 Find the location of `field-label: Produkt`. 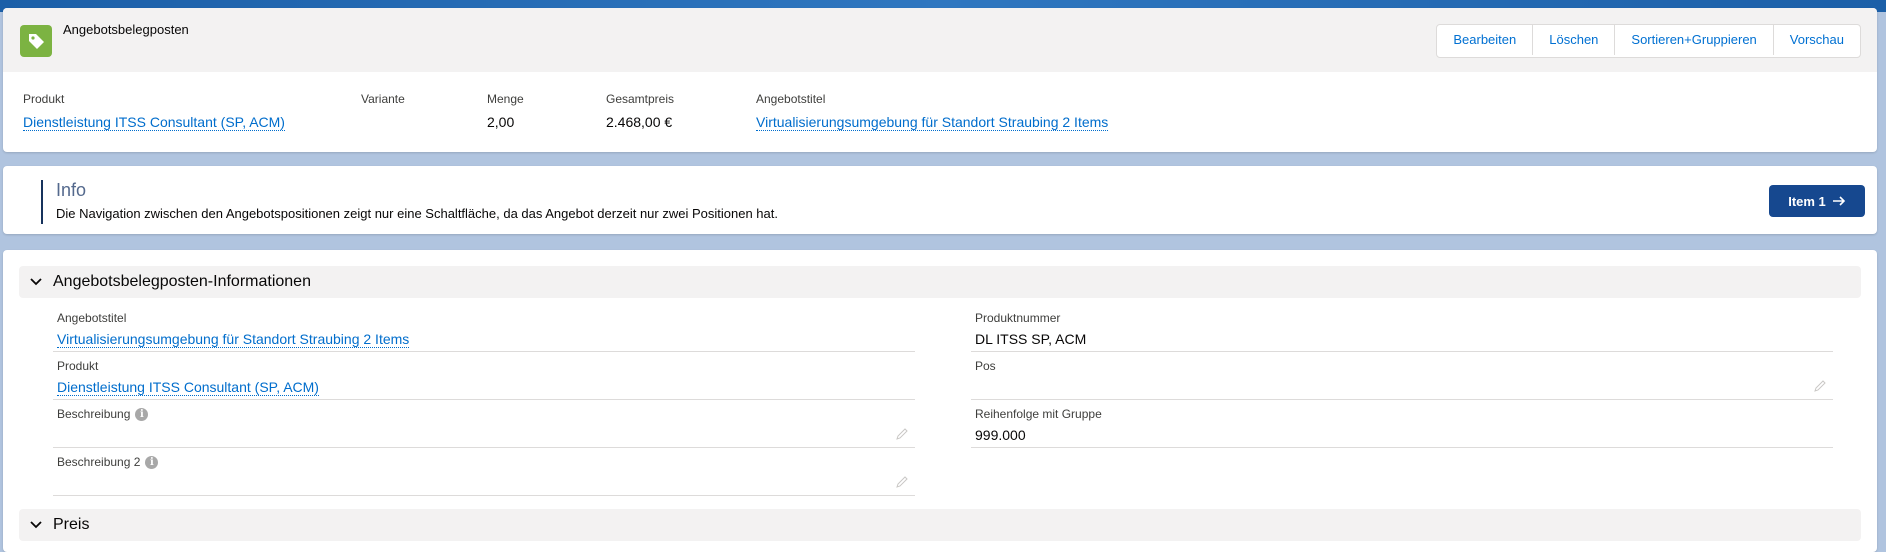

field-label: Produkt is located at coordinates (78, 366).